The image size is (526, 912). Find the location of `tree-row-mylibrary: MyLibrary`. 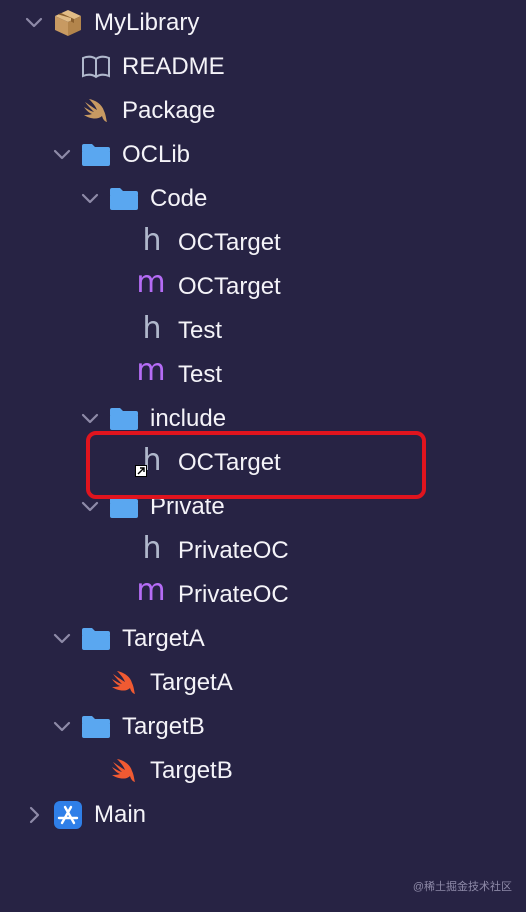

tree-row-mylibrary: MyLibrary is located at coordinates (263, 23).